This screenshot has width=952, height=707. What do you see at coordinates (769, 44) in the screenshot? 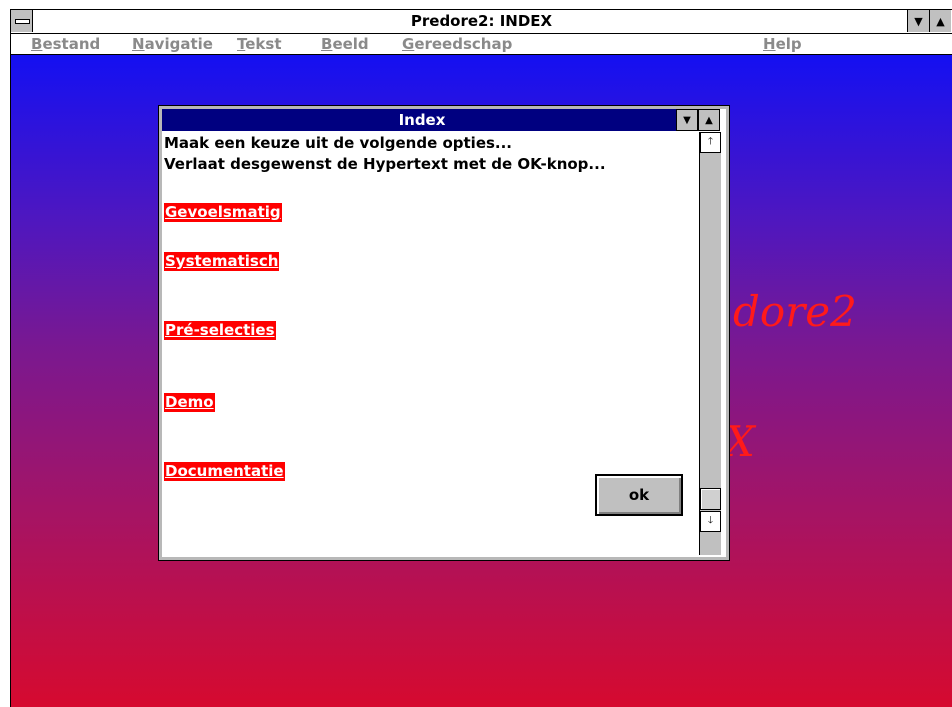
I see `menu-help-mnemonic: H` at bounding box center [769, 44].